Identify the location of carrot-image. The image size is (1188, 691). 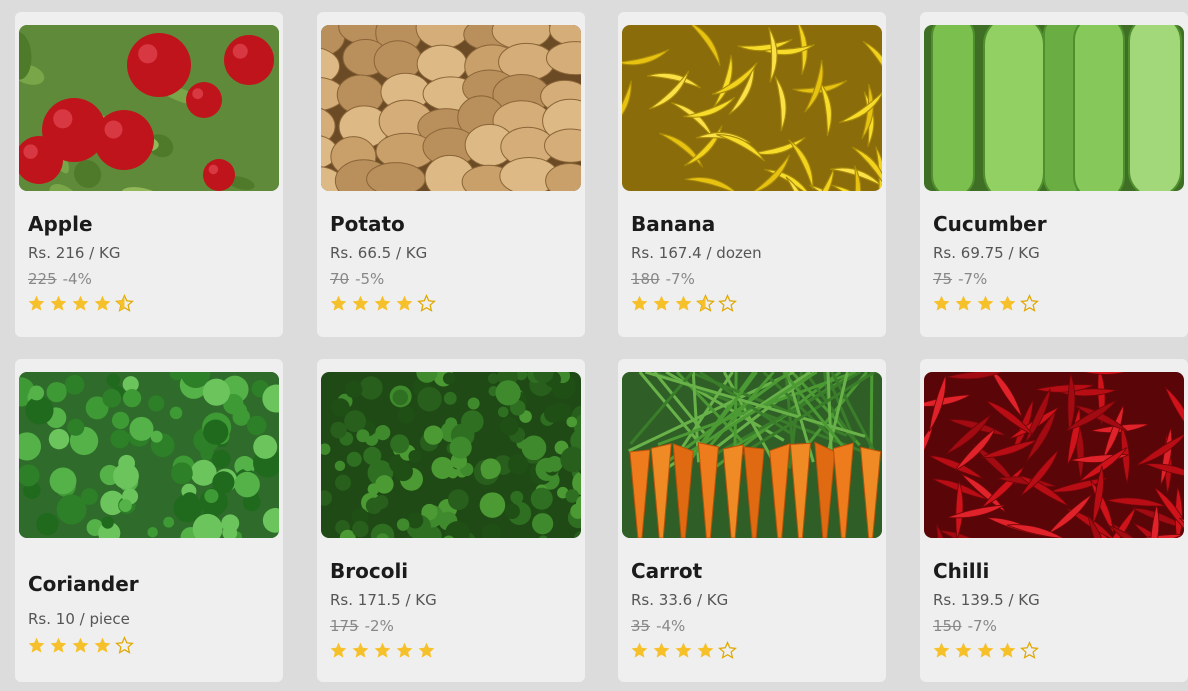
(752, 455).